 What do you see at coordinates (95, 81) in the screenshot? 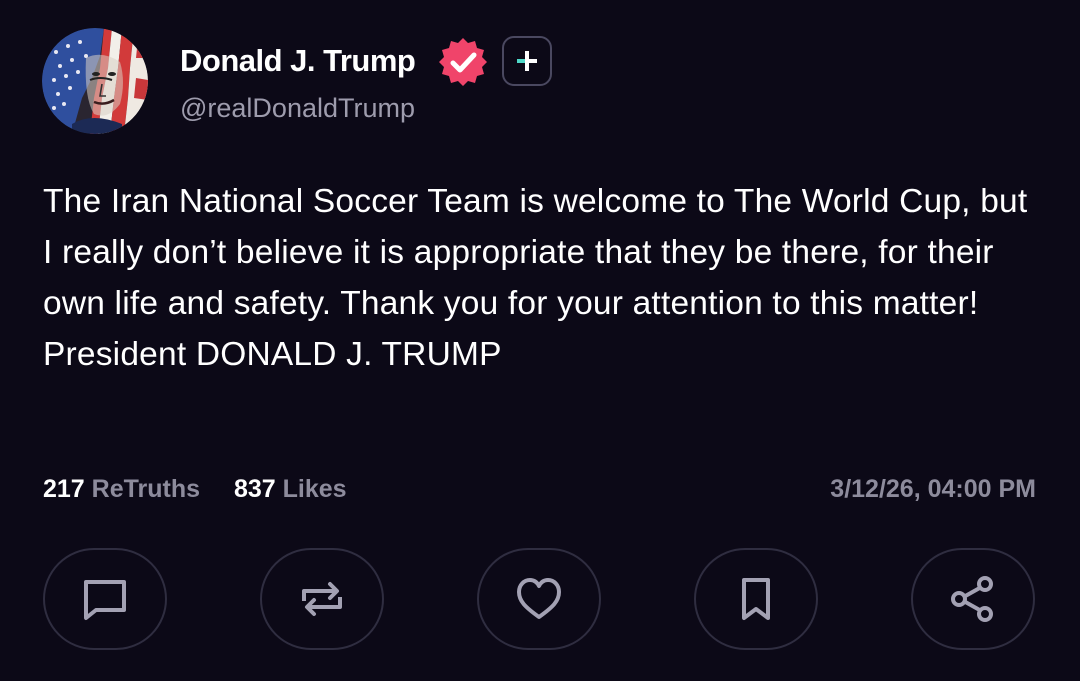
I see `avatar` at bounding box center [95, 81].